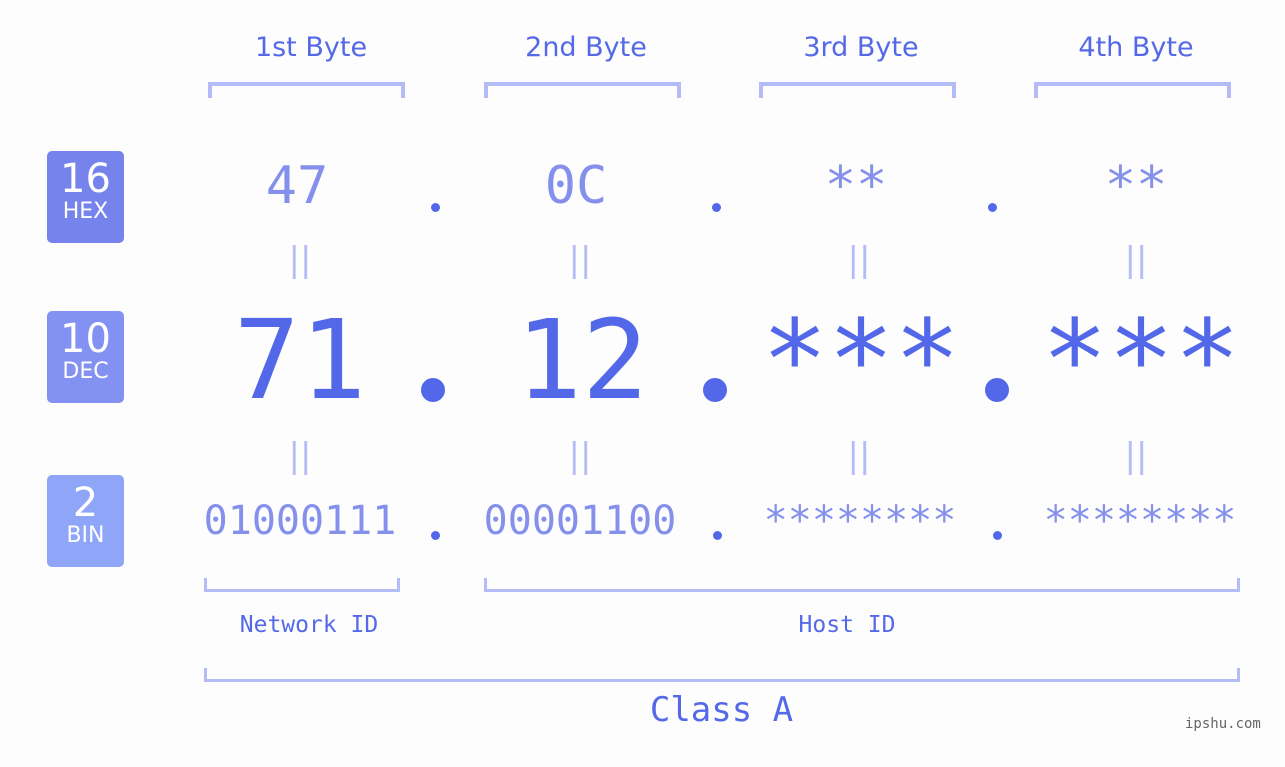 Image resolution: width=1285 pixels, height=767 pixels. What do you see at coordinates (302, 585) in the screenshot?
I see `network-id-bracket` at bounding box center [302, 585].